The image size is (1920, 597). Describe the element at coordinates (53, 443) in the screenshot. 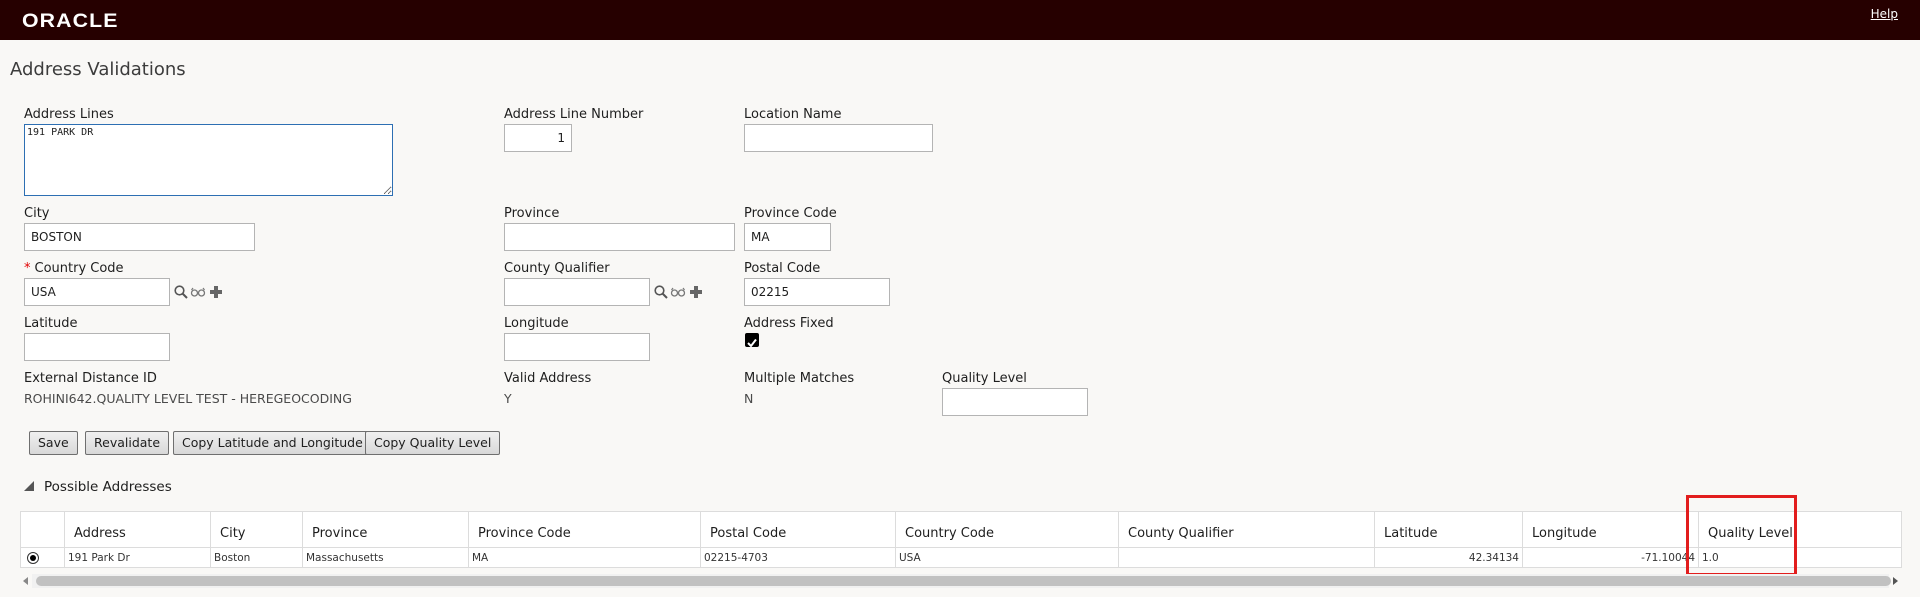

I see `save-button: Save` at that location.